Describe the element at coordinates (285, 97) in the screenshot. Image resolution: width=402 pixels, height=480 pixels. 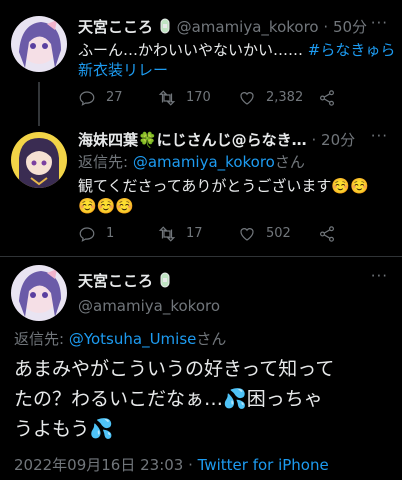
I see `like-count: 2,382` at that location.